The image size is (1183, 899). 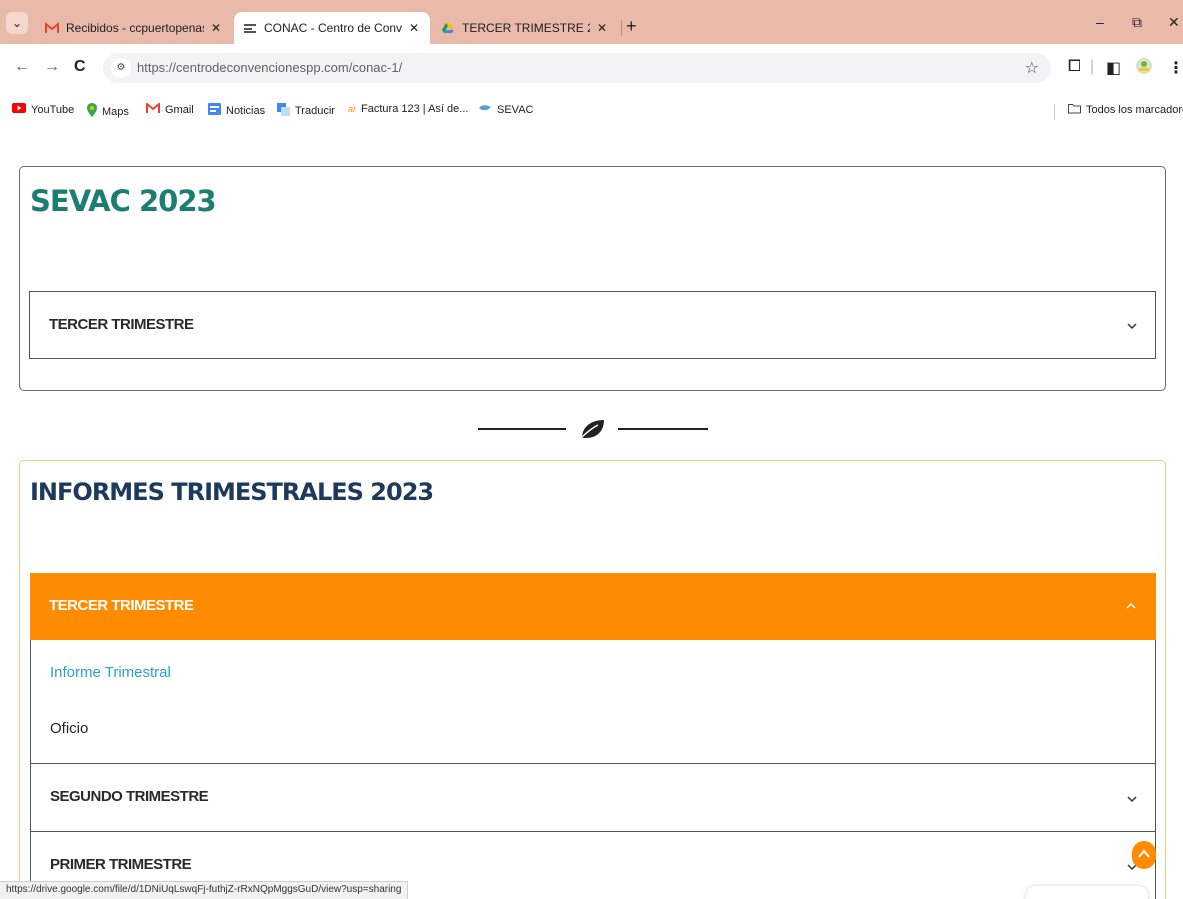 I want to click on new-tab-button: +, so click(x=631, y=26).